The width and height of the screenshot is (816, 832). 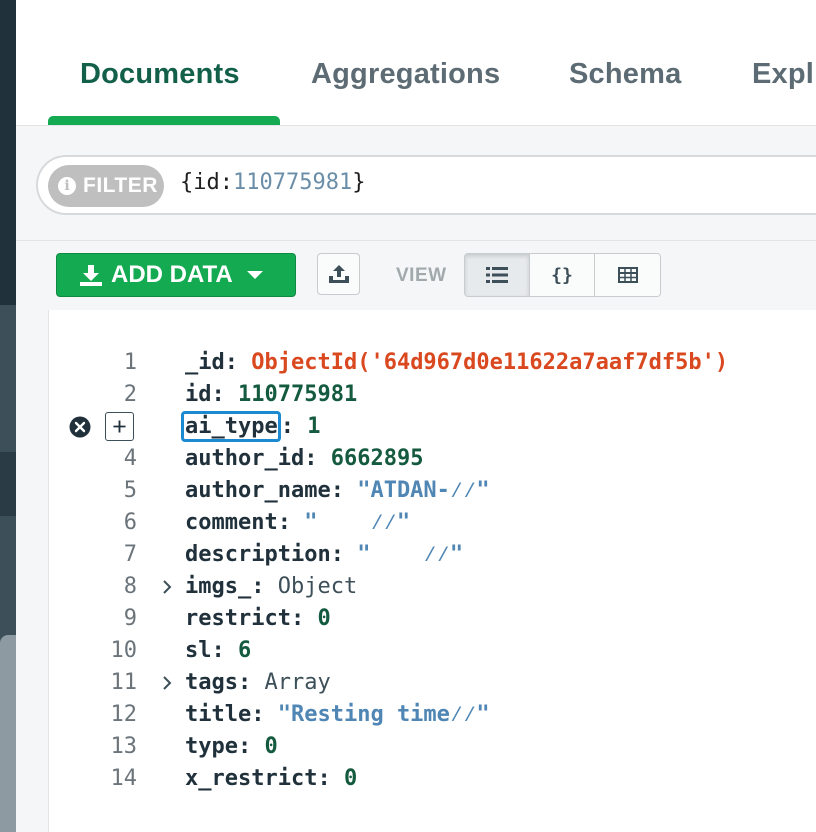 I want to click on field-key: imgs_, so click(x=218, y=586).